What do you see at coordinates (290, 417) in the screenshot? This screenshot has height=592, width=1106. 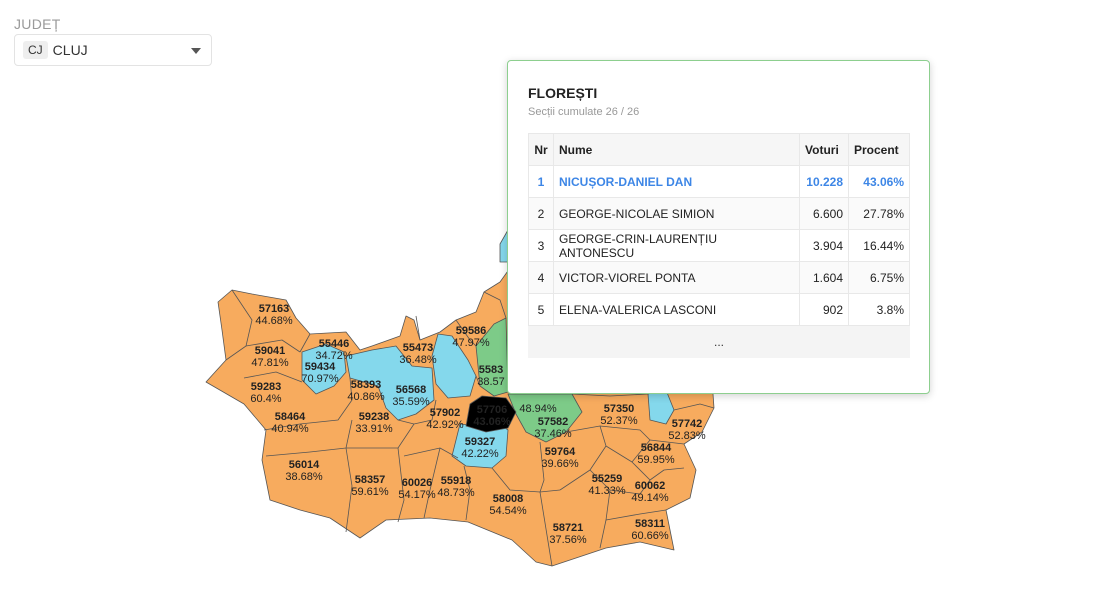 I see `map-label-code: 58464` at bounding box center [290, 417].